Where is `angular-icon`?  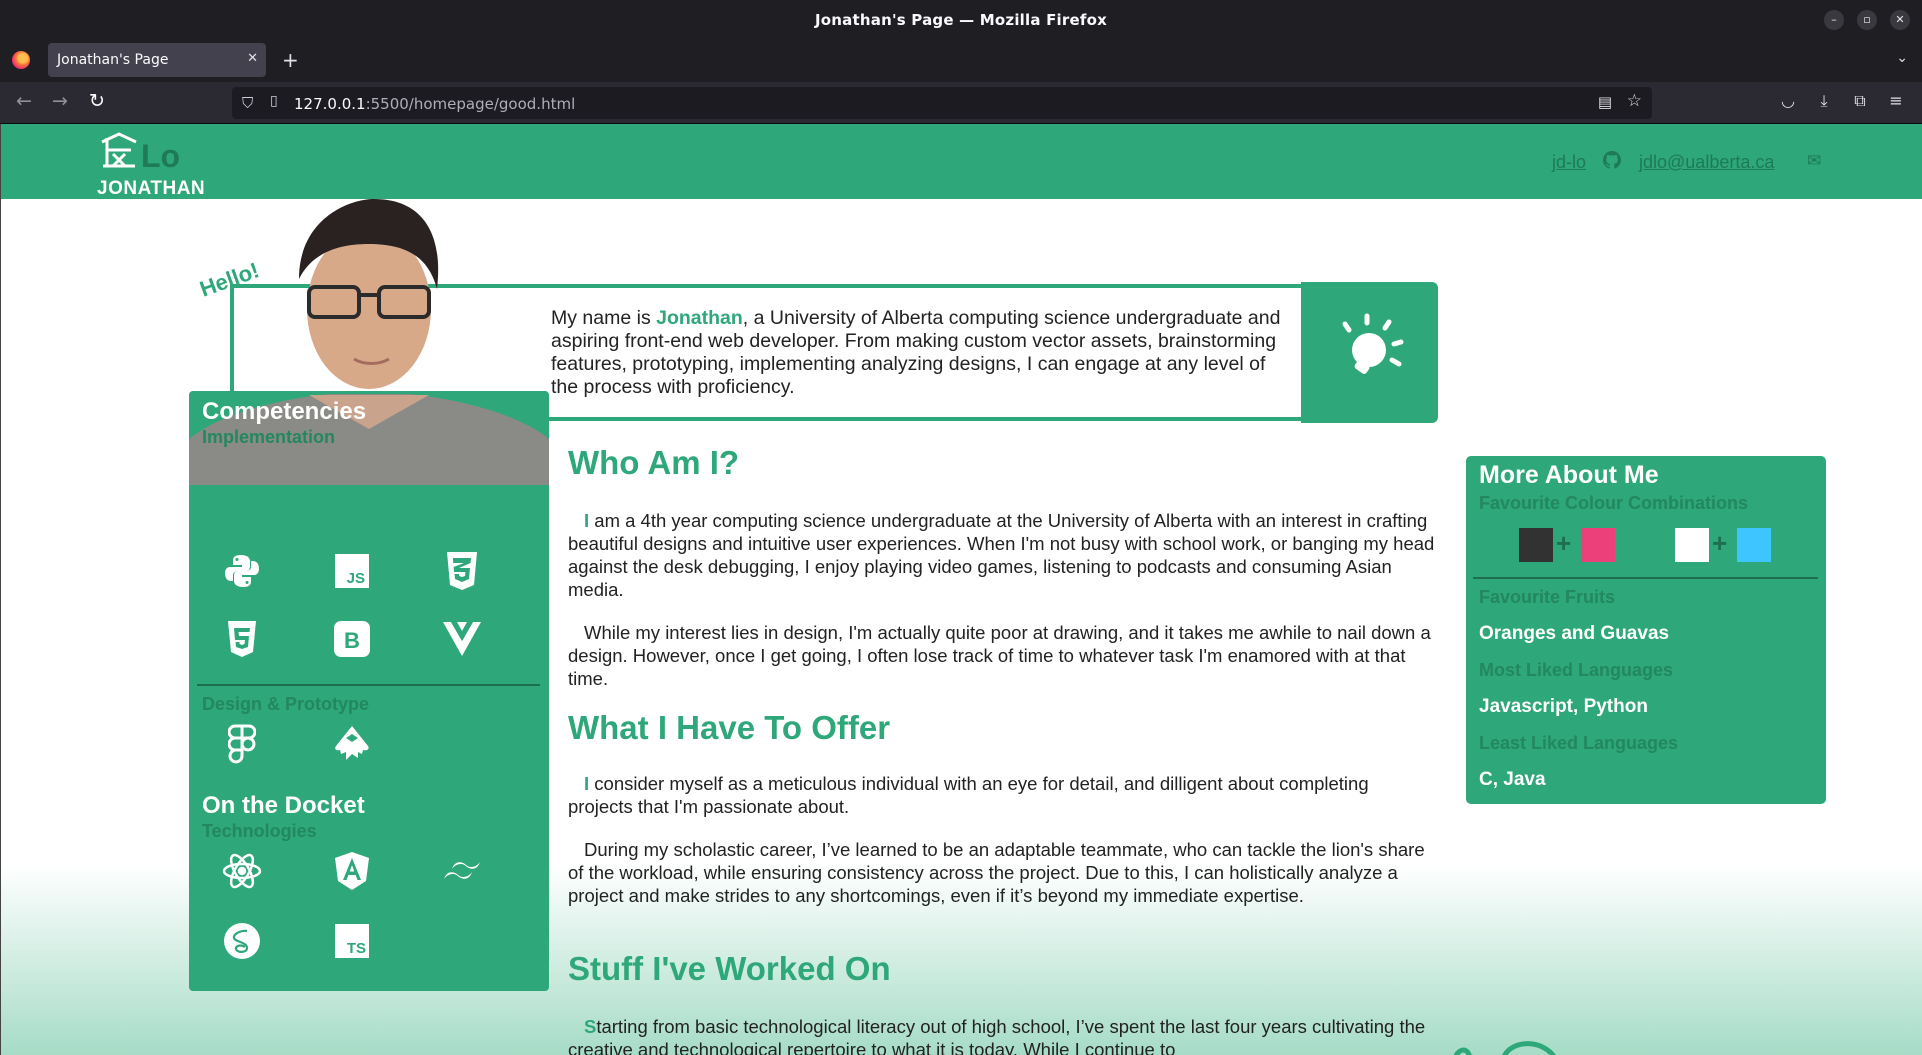 angular-icon is located at coordinates (352, 871).